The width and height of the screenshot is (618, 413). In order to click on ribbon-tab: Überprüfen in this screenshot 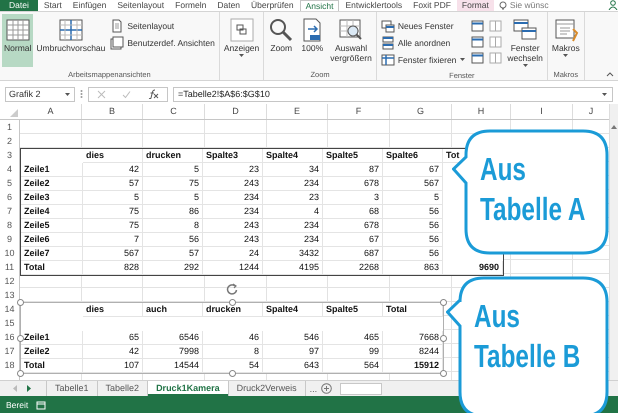, I will do `click(272, 5)`.